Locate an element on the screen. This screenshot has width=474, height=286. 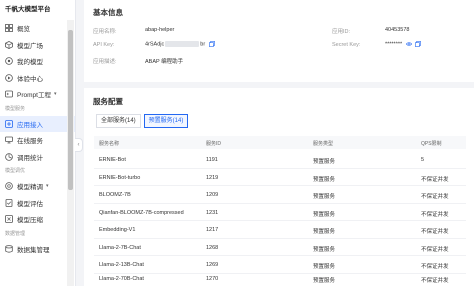
sidebar-item-model-square: 模型广场 is located at coordinates (37, 45).